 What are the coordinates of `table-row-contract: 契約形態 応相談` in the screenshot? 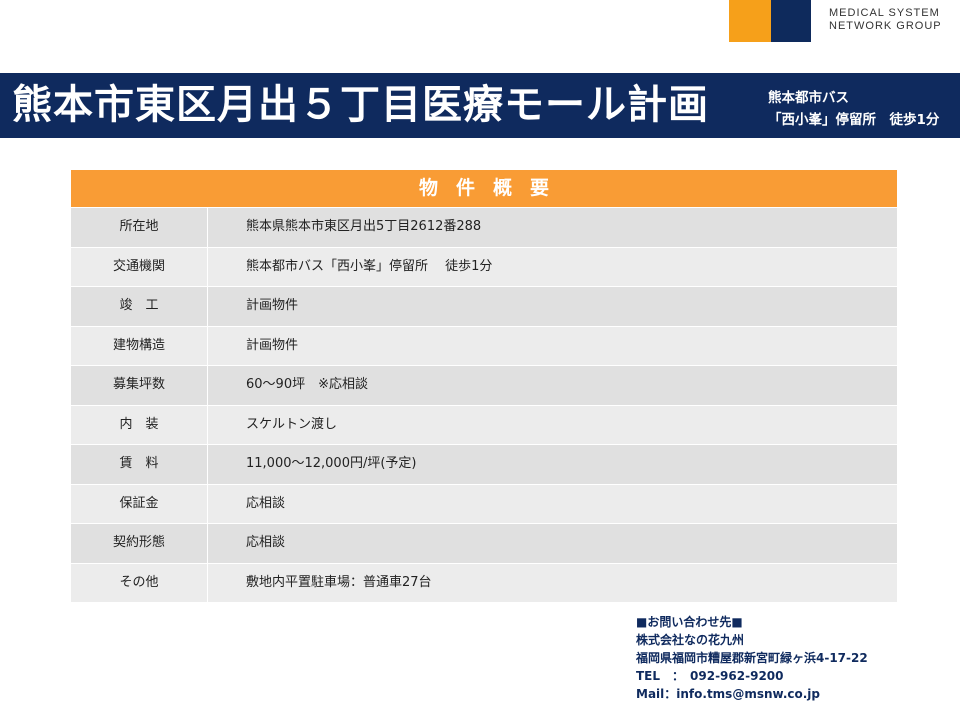 It's located at (484, 543).